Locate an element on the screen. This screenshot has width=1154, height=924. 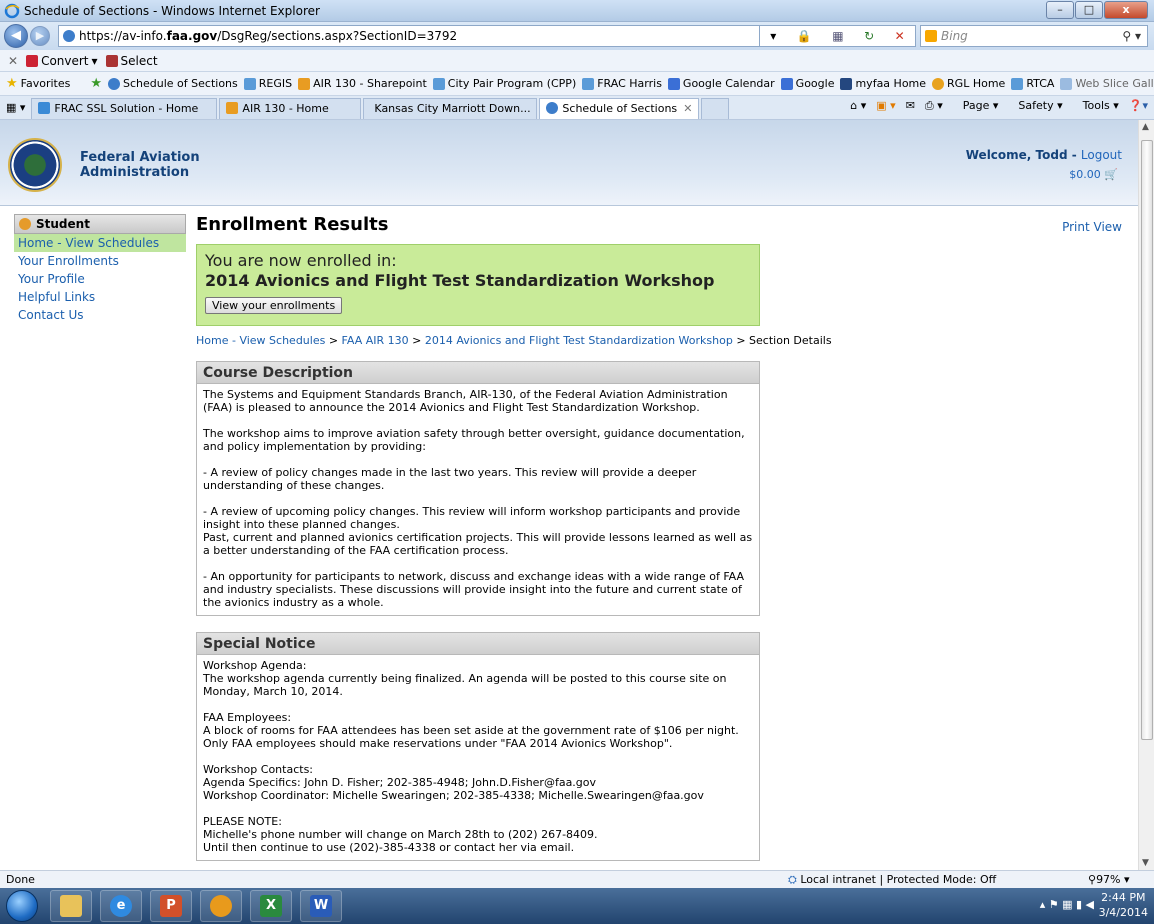
stop-icon: ✕ is located at coordinates (900, 36).